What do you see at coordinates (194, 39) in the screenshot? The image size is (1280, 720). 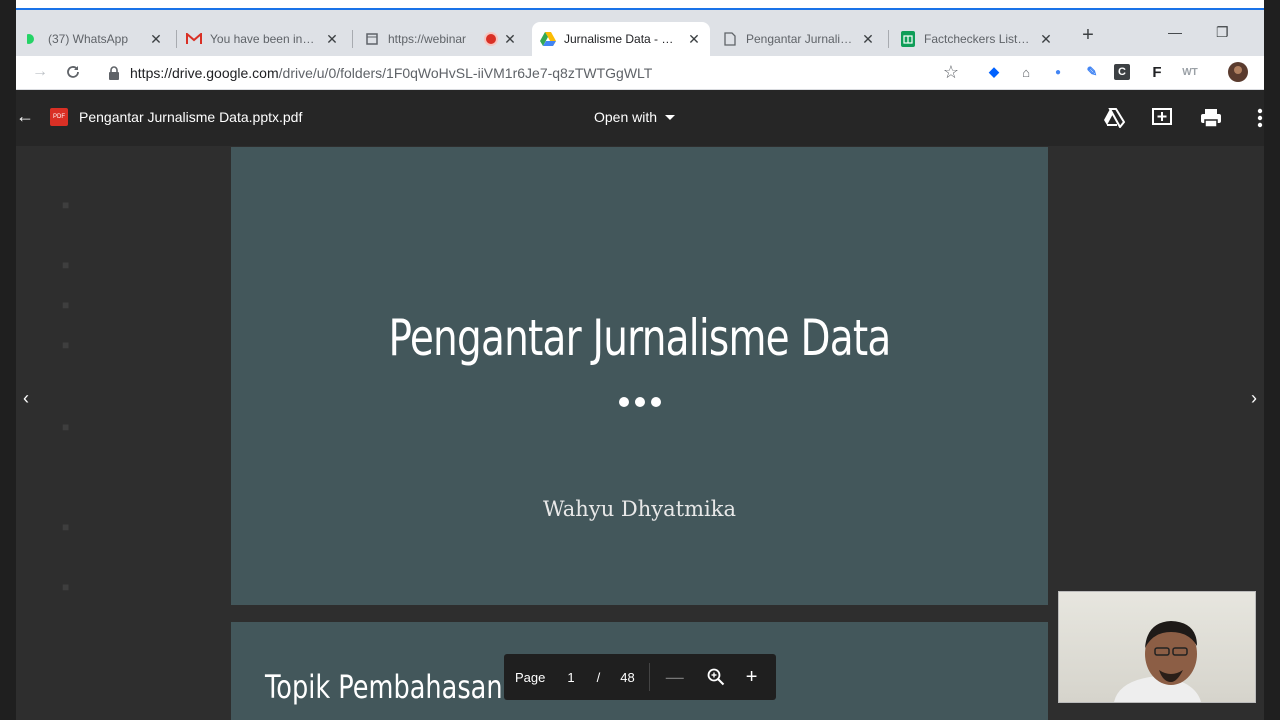 I see `gmail-icon` at bounding box center [194, 39].